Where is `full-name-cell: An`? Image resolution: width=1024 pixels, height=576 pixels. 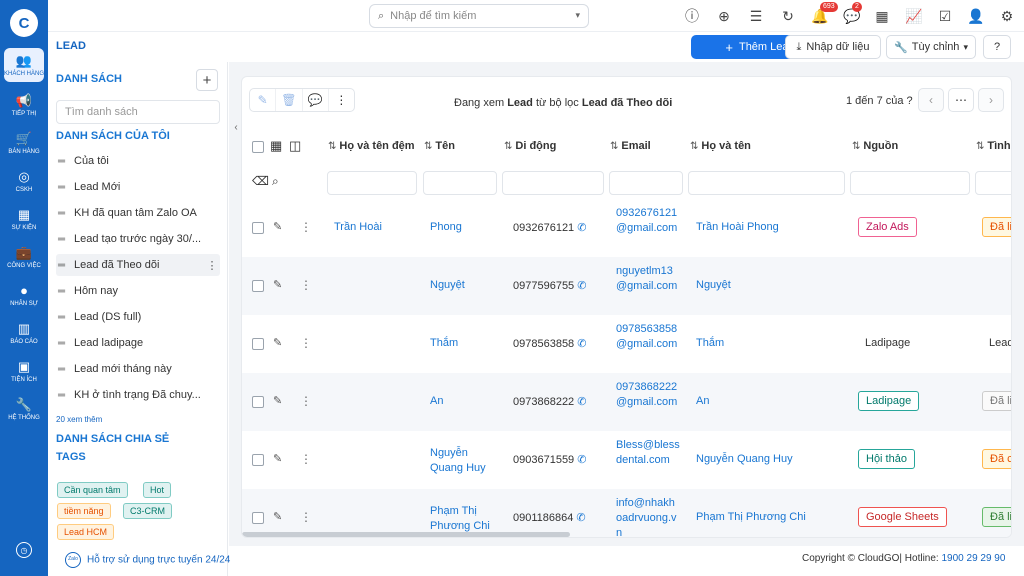 full-name-cell: An is located at coordinates (702, 401).